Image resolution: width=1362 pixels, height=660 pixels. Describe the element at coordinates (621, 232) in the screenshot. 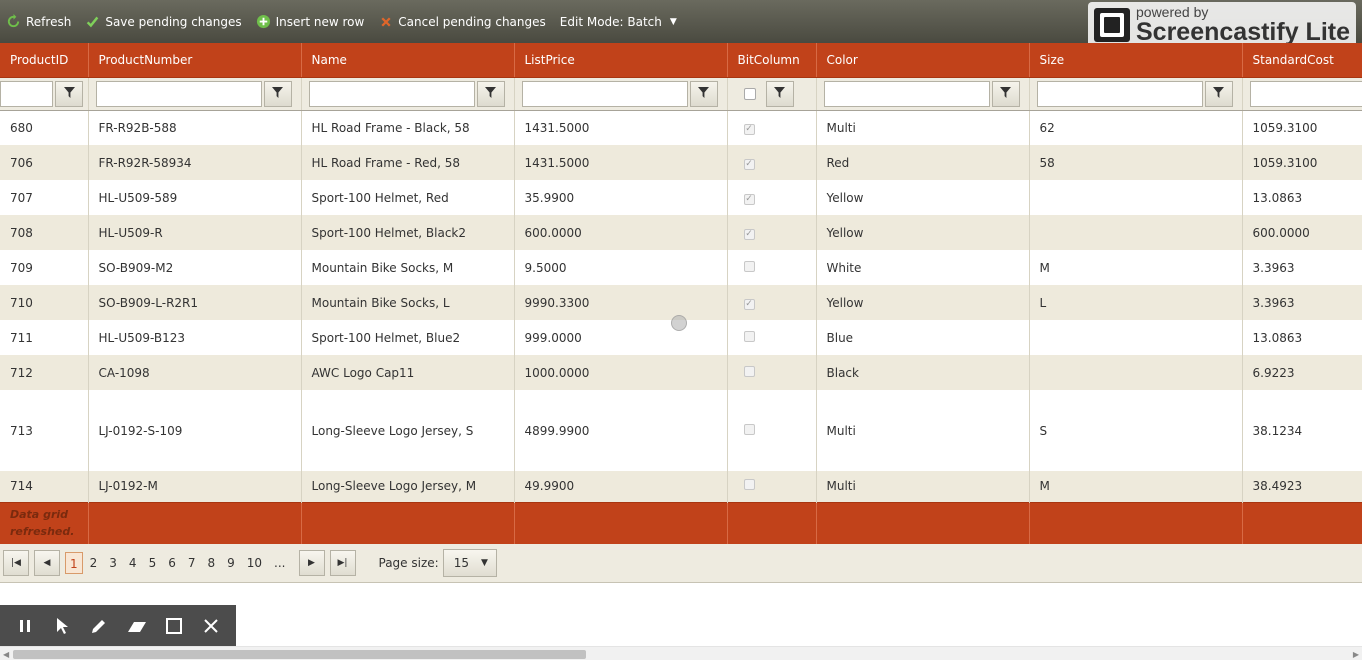

I see `cell-listprice: 600.0000` at that location.